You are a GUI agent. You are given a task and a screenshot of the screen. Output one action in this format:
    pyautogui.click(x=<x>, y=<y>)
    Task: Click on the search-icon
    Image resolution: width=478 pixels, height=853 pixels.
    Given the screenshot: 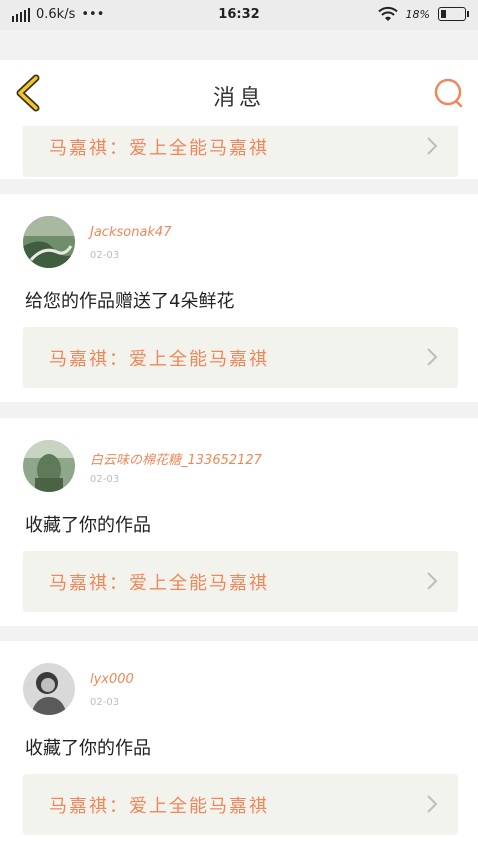 What is the action you would take?
    pyautogui.click(x=448, y=93)
    